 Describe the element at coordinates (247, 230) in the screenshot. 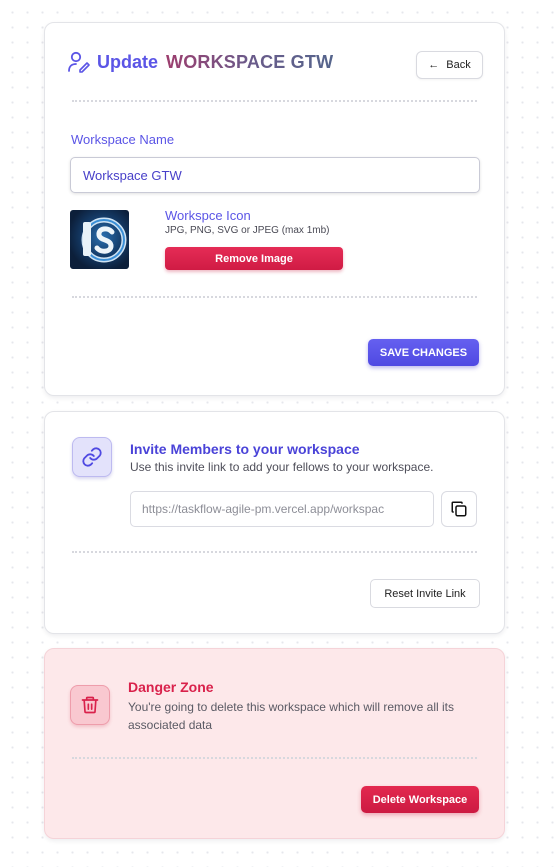

I see `workspace-icon-hint: JPG, PNG, SVG or JPEG (max 1mb)` at that location.